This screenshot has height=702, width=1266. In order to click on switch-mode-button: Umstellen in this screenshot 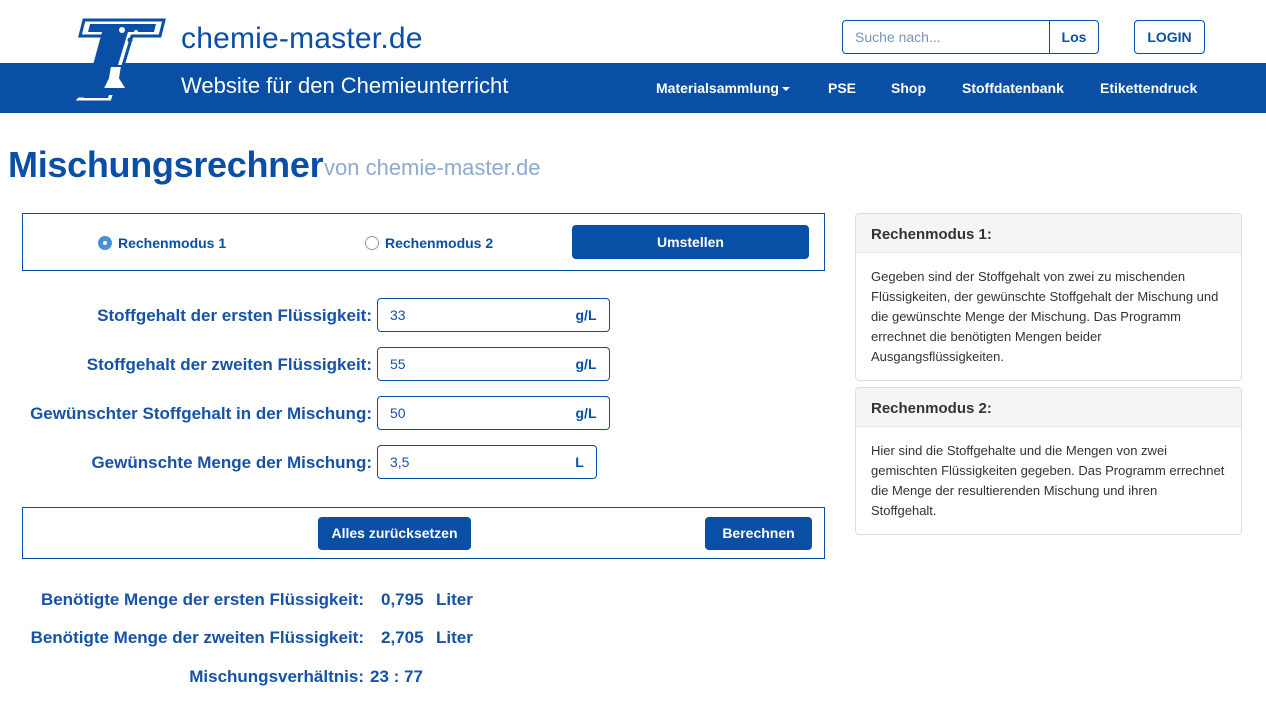, I will do `click(690, 242)`.